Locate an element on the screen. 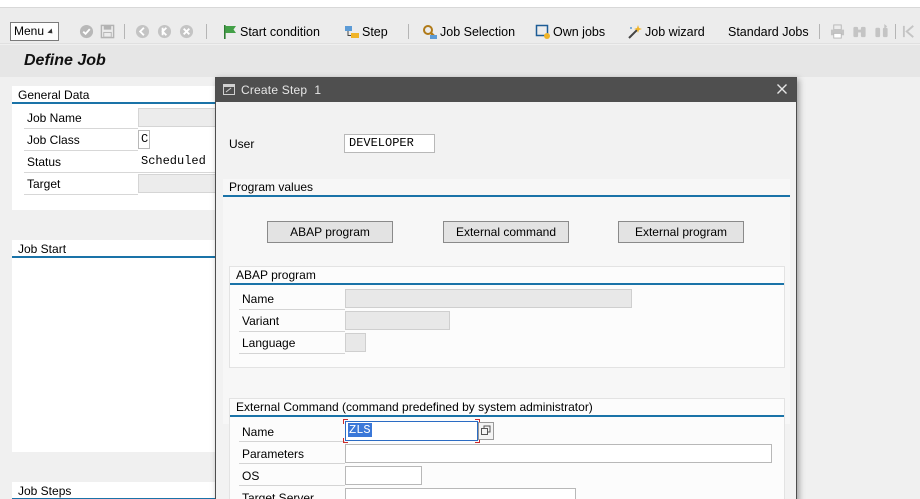 This screenshot has width=920, height=499. menu-button-label: Menu is located at coordinates (29, 31).